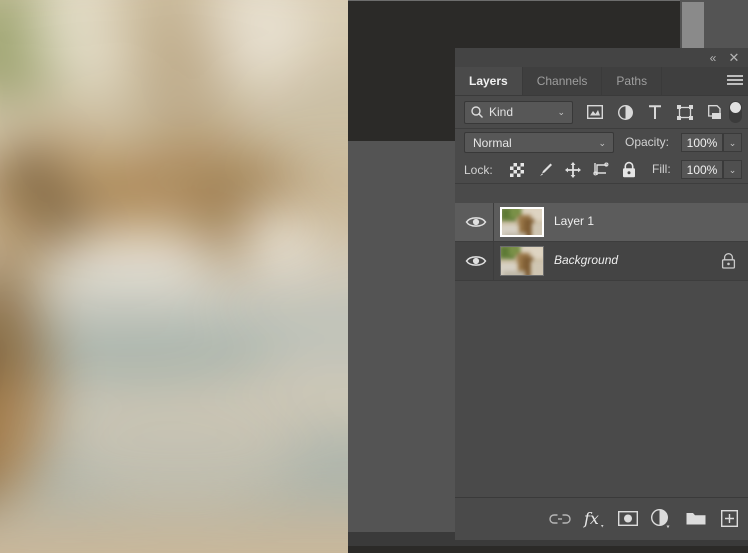 This screenshot has width=748, height=553. What do you see at coordinates (595, 112) in the screenshot?
I see `filter-pixel-icon` at bounding box center [595, 112].